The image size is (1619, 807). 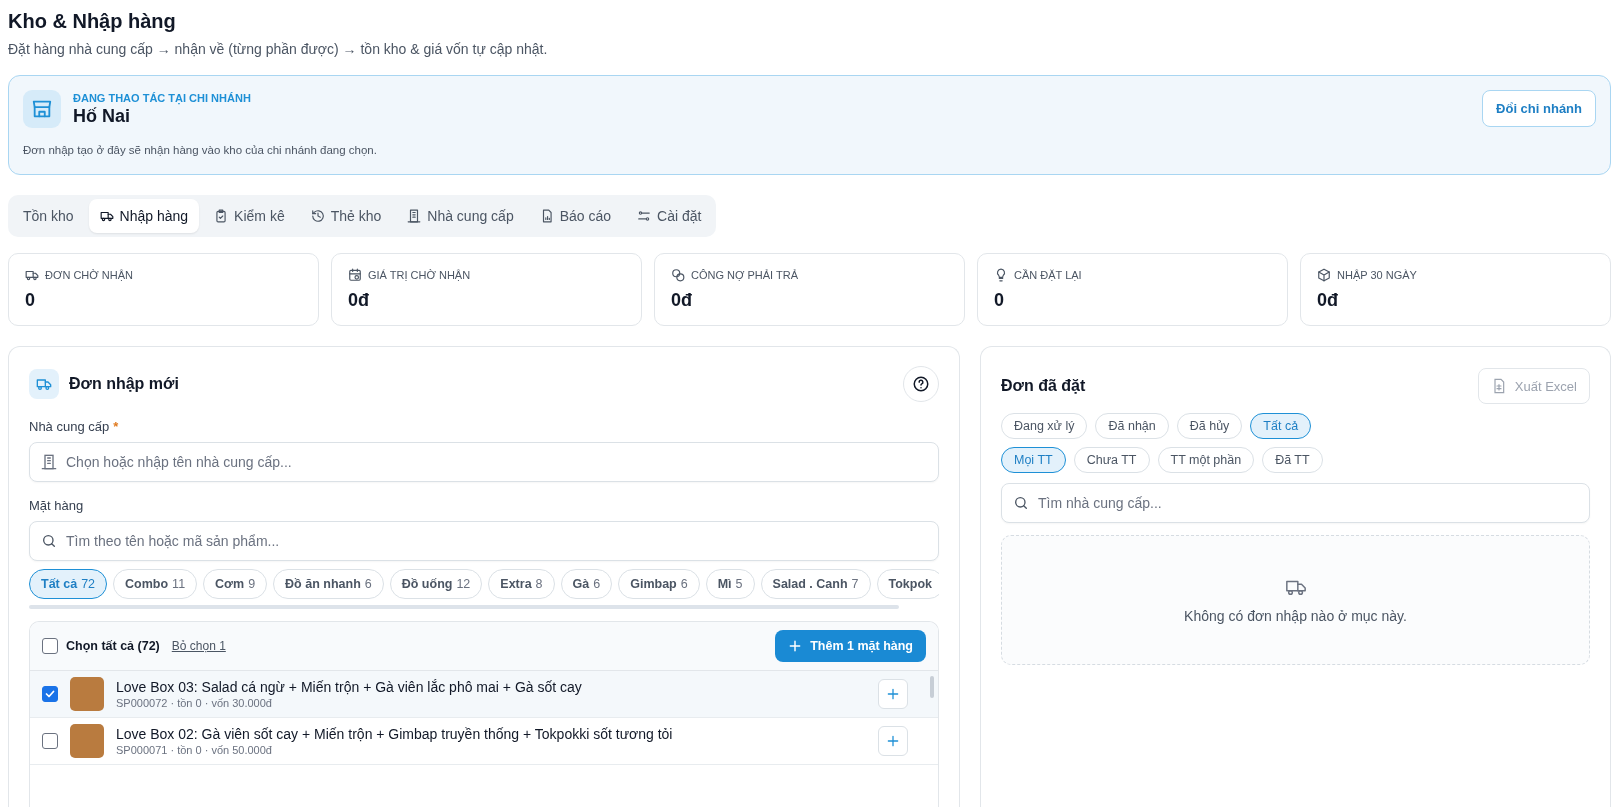 What do you see at coordinates (1044, 426) in the screenshot?
I see `status-filter: Đang xử lý` at bounding box center [1044, 426].